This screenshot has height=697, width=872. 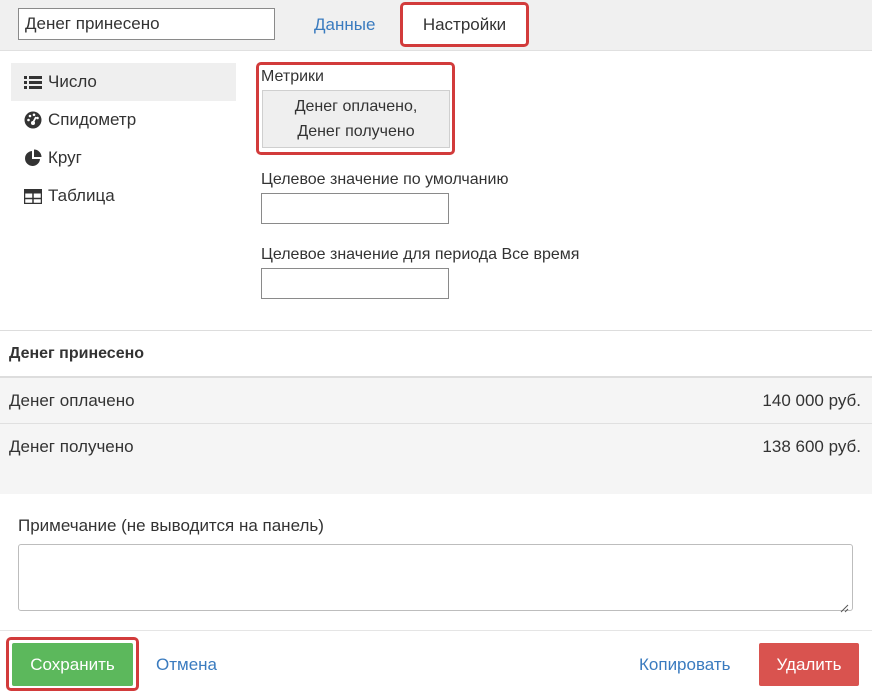 I want to click on sidebar-item-pie: Круг, so click(x=123, y=158).